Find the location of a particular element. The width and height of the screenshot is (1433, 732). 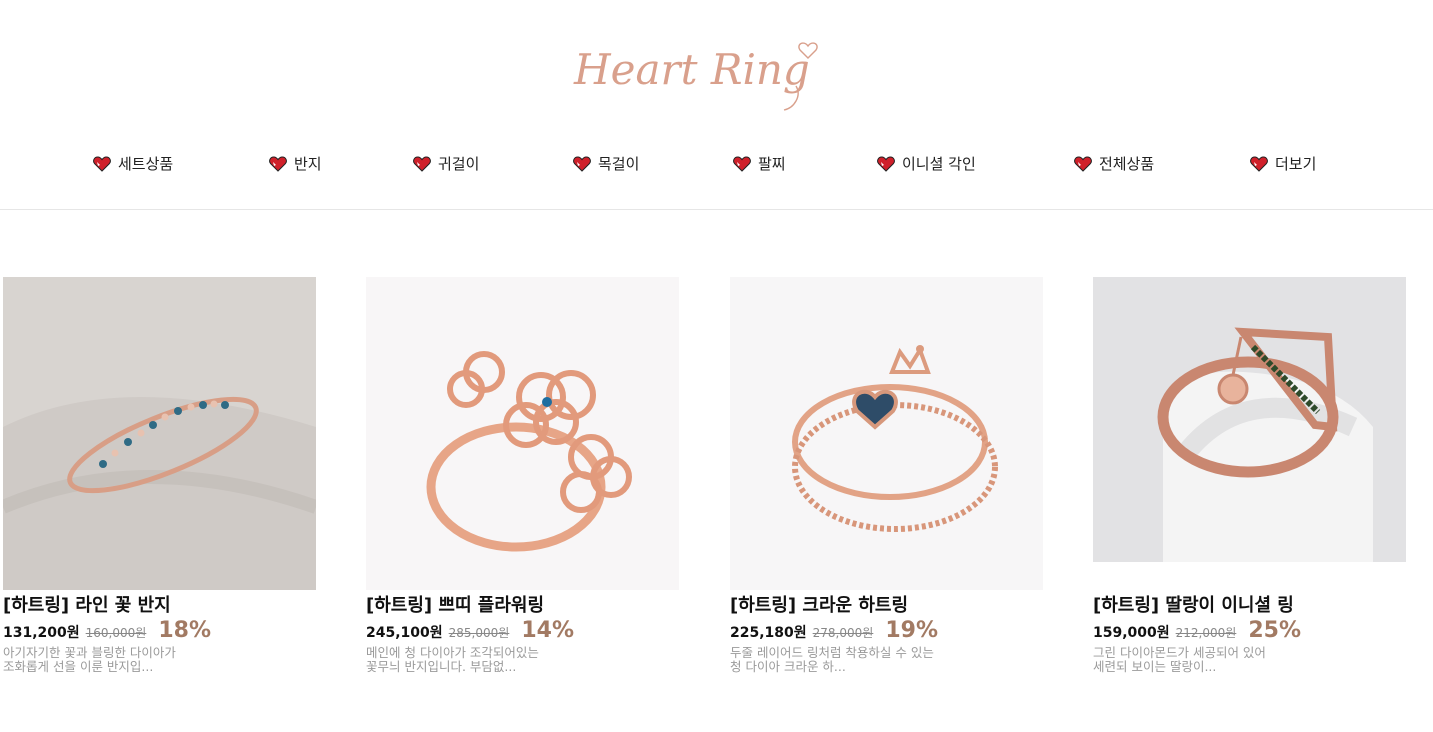

original-price: 278,000원 is located at coordinates (843, 633).